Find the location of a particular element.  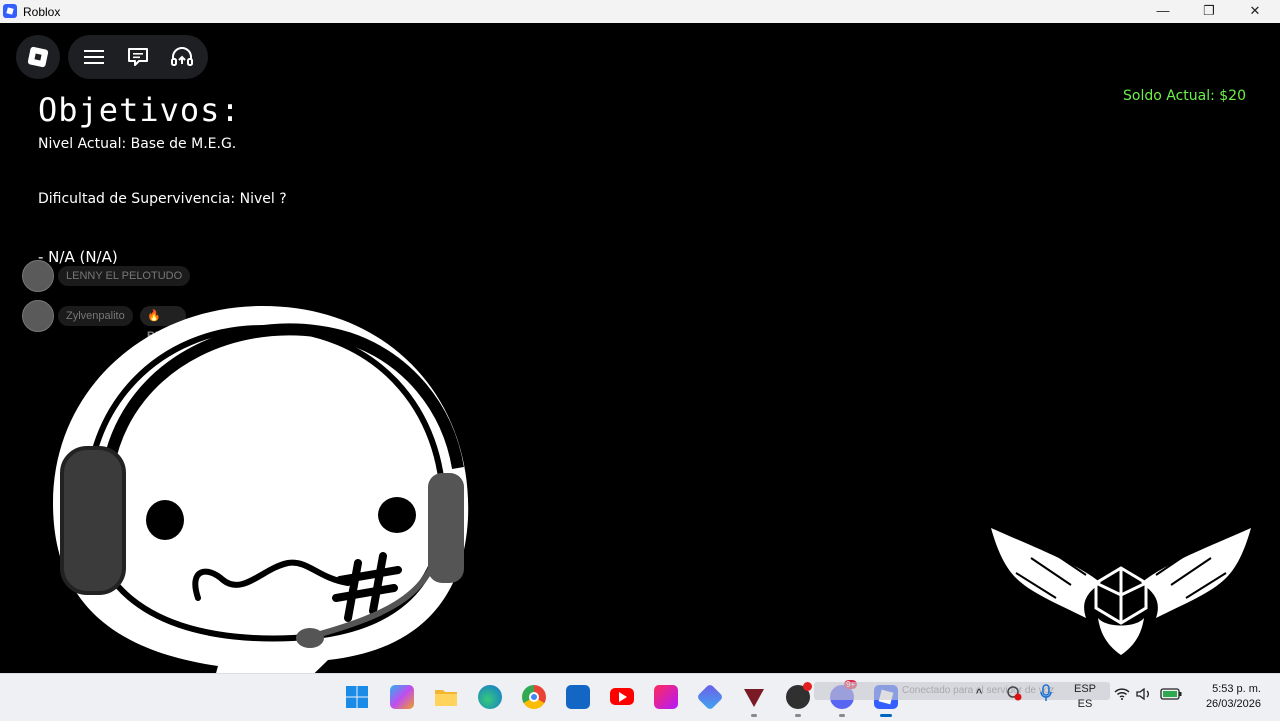

roblox-menu-button is located at coordinates (38, 57).